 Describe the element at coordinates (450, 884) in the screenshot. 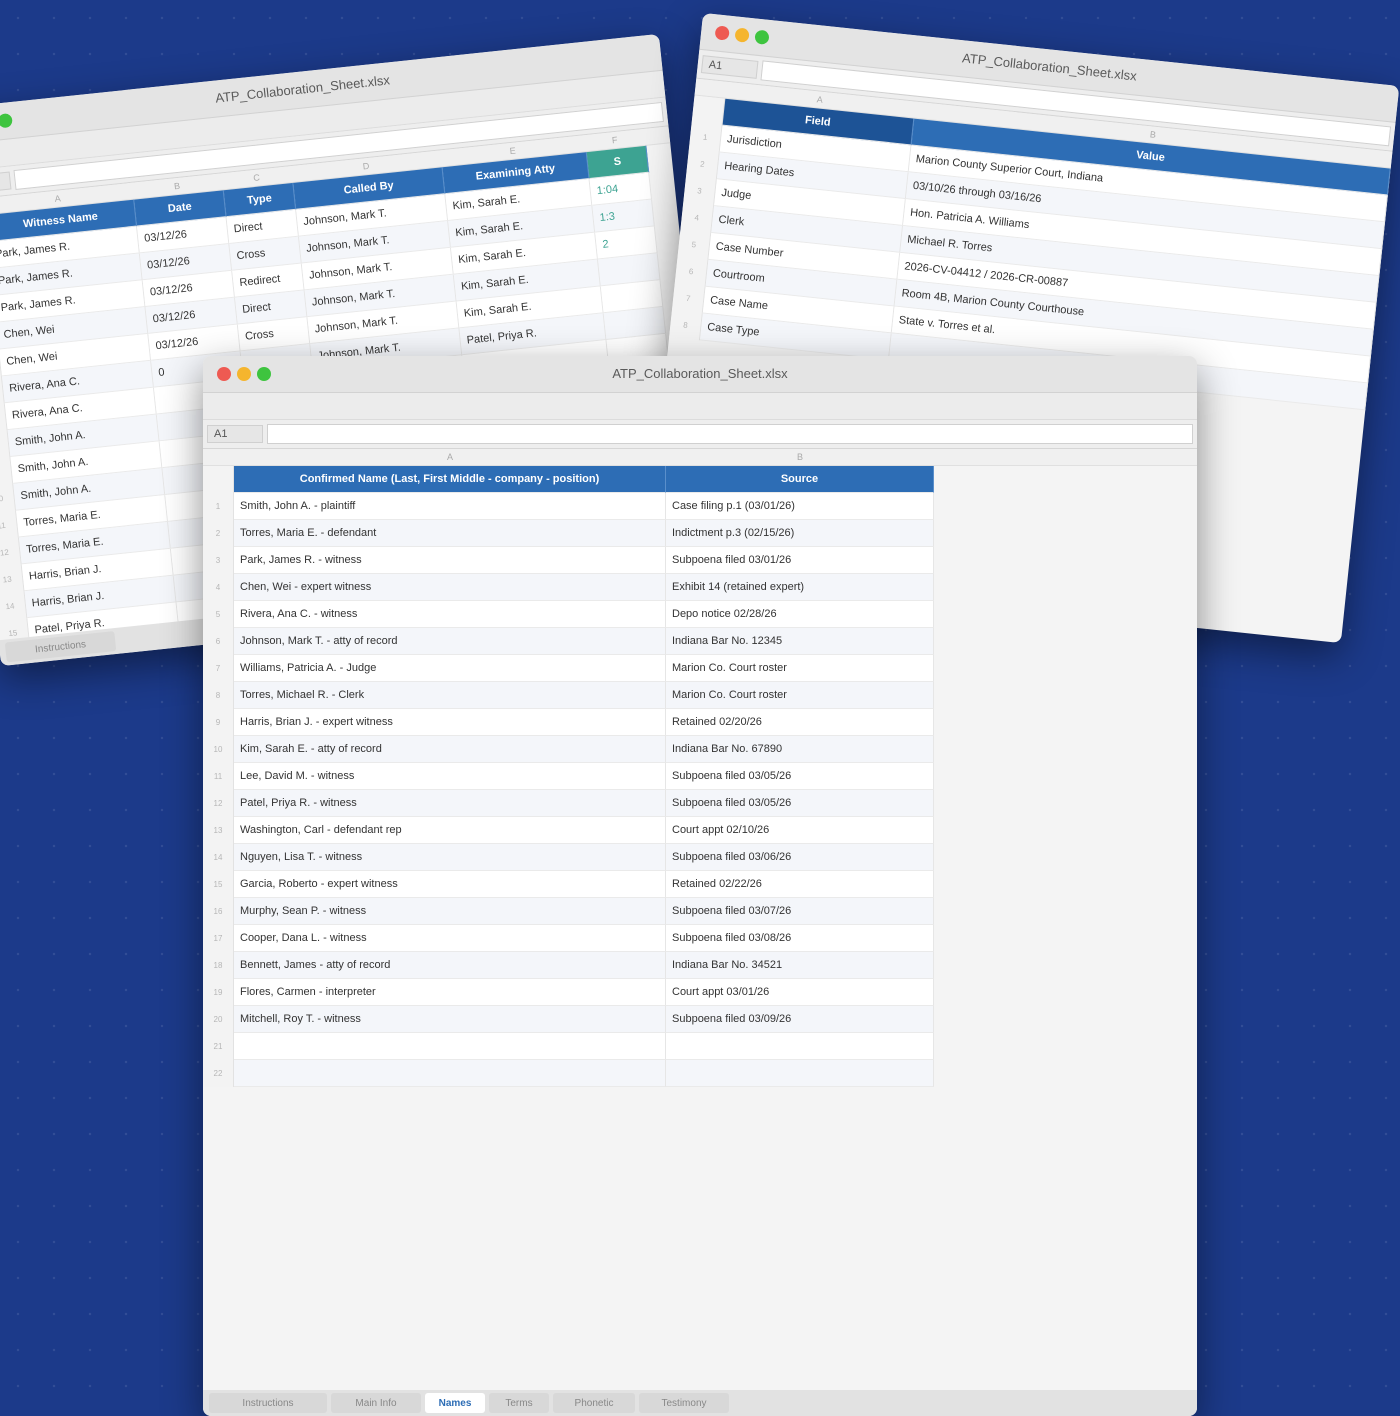

I see `table-cell: Garcia, Roberto - expert witness` at that location.